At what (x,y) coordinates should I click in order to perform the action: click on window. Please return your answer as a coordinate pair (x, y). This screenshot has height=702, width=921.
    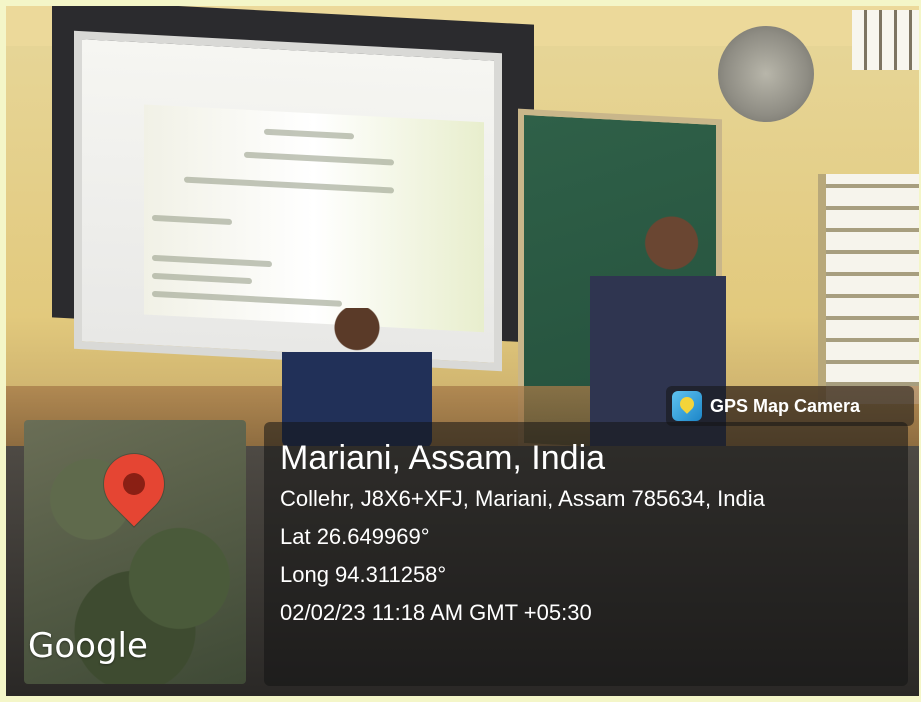
    Looking at the image, I should click on (868, 289).